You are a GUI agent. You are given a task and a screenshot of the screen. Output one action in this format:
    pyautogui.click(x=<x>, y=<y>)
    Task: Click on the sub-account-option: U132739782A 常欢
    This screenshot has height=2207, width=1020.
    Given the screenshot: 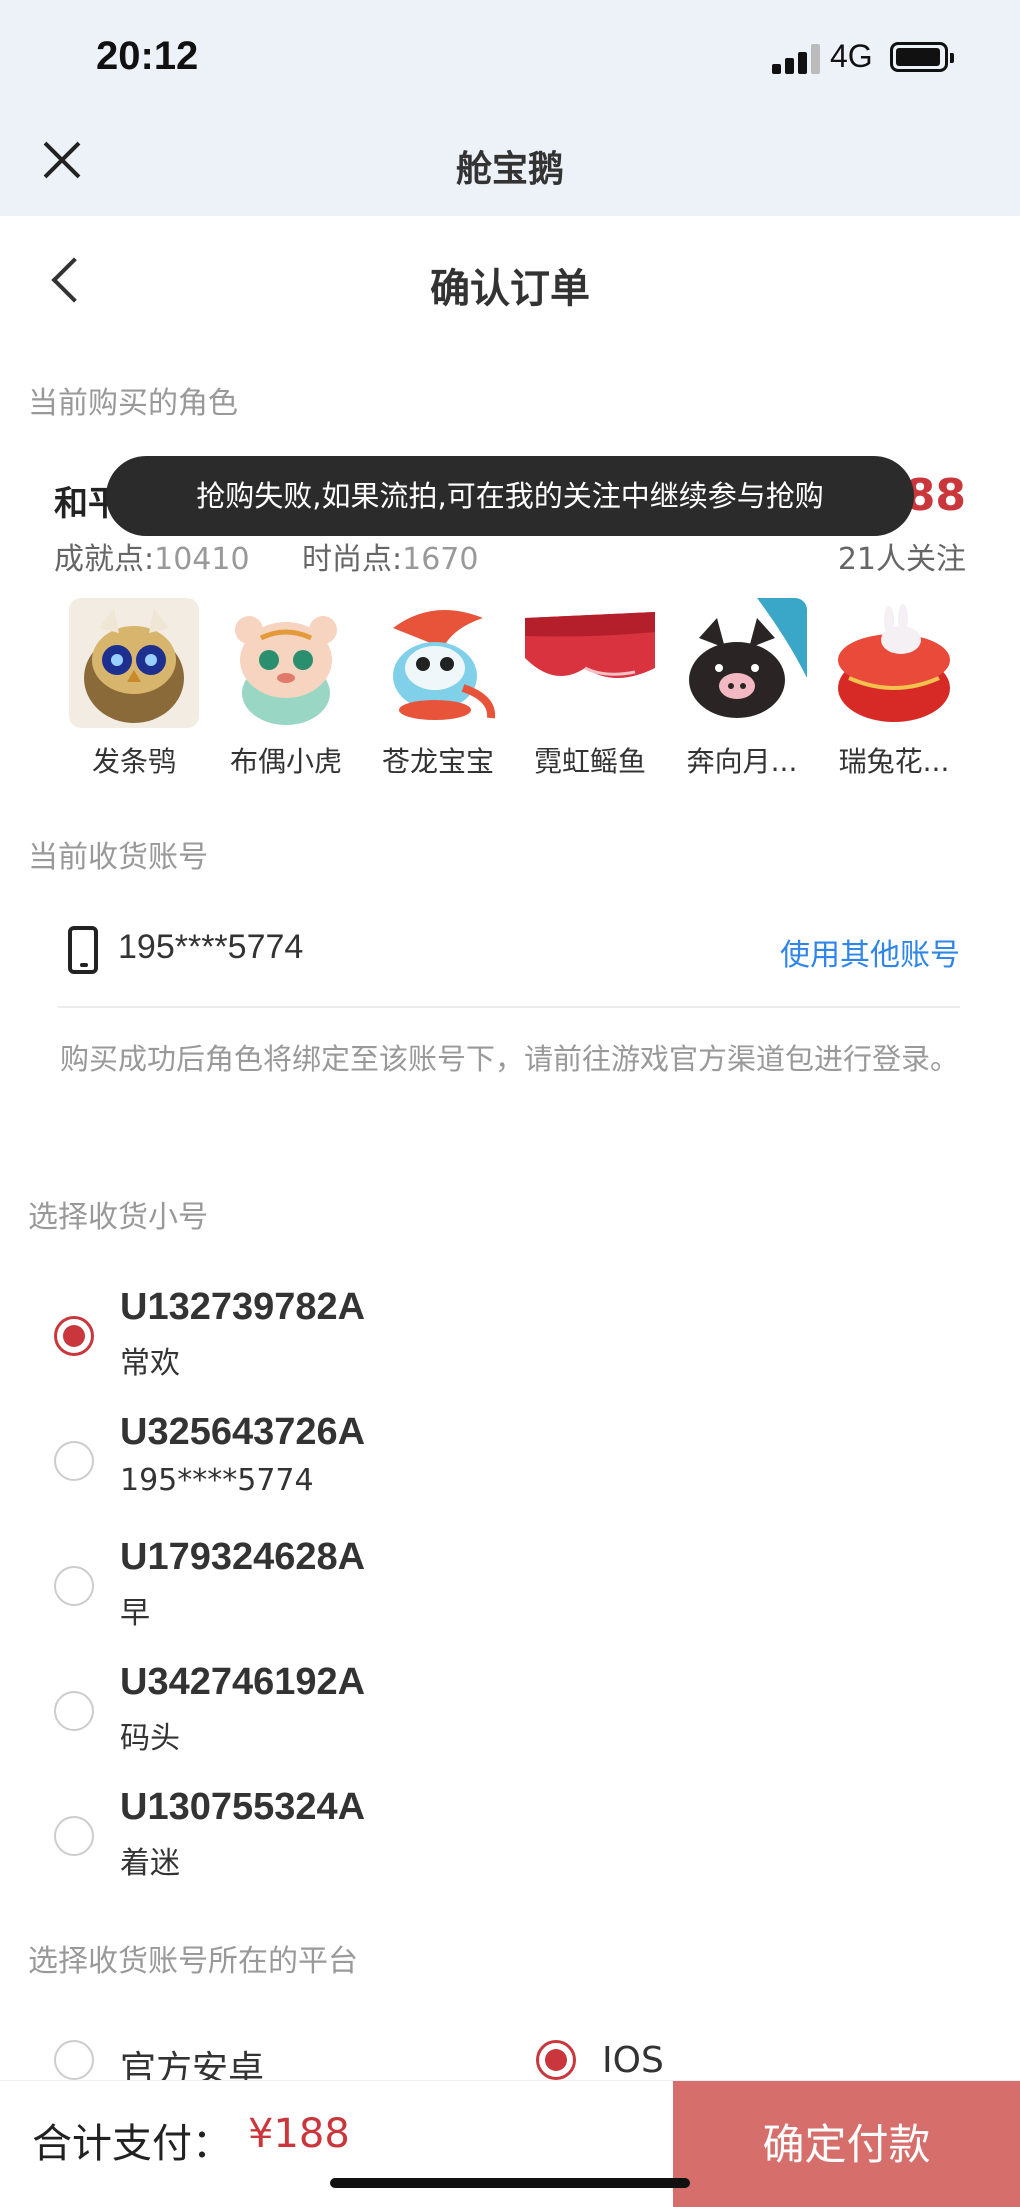 What is the action you would take?
    pyautogui.click(x=504, y=1341)
    